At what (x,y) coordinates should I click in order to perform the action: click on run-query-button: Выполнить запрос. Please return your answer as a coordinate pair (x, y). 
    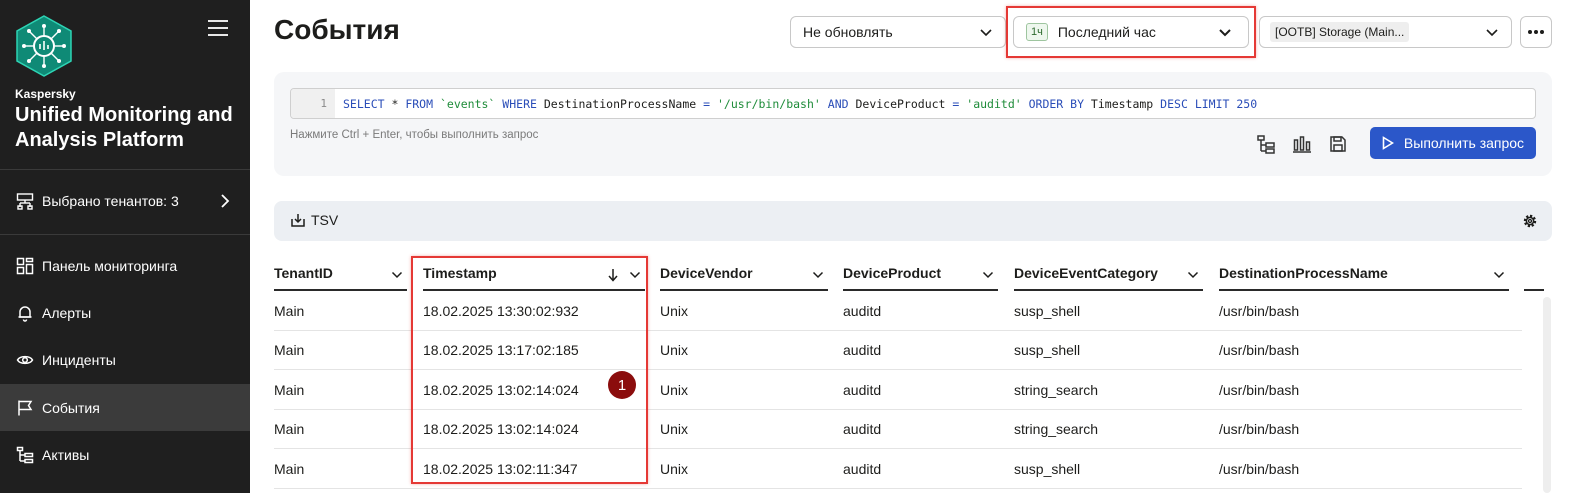
    Looking at the image, I should click on (1453, 143).